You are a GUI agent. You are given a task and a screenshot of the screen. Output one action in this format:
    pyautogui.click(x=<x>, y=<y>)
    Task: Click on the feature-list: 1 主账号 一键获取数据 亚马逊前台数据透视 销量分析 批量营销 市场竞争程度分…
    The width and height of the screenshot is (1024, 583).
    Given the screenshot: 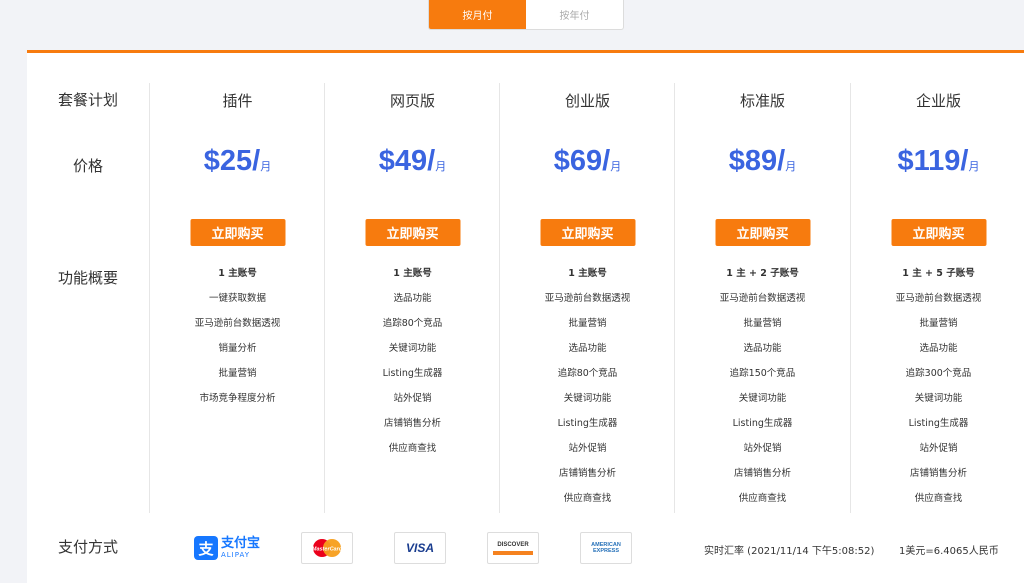 What is the action you would take?
    pyautogui.click(x=237, y=341)
    